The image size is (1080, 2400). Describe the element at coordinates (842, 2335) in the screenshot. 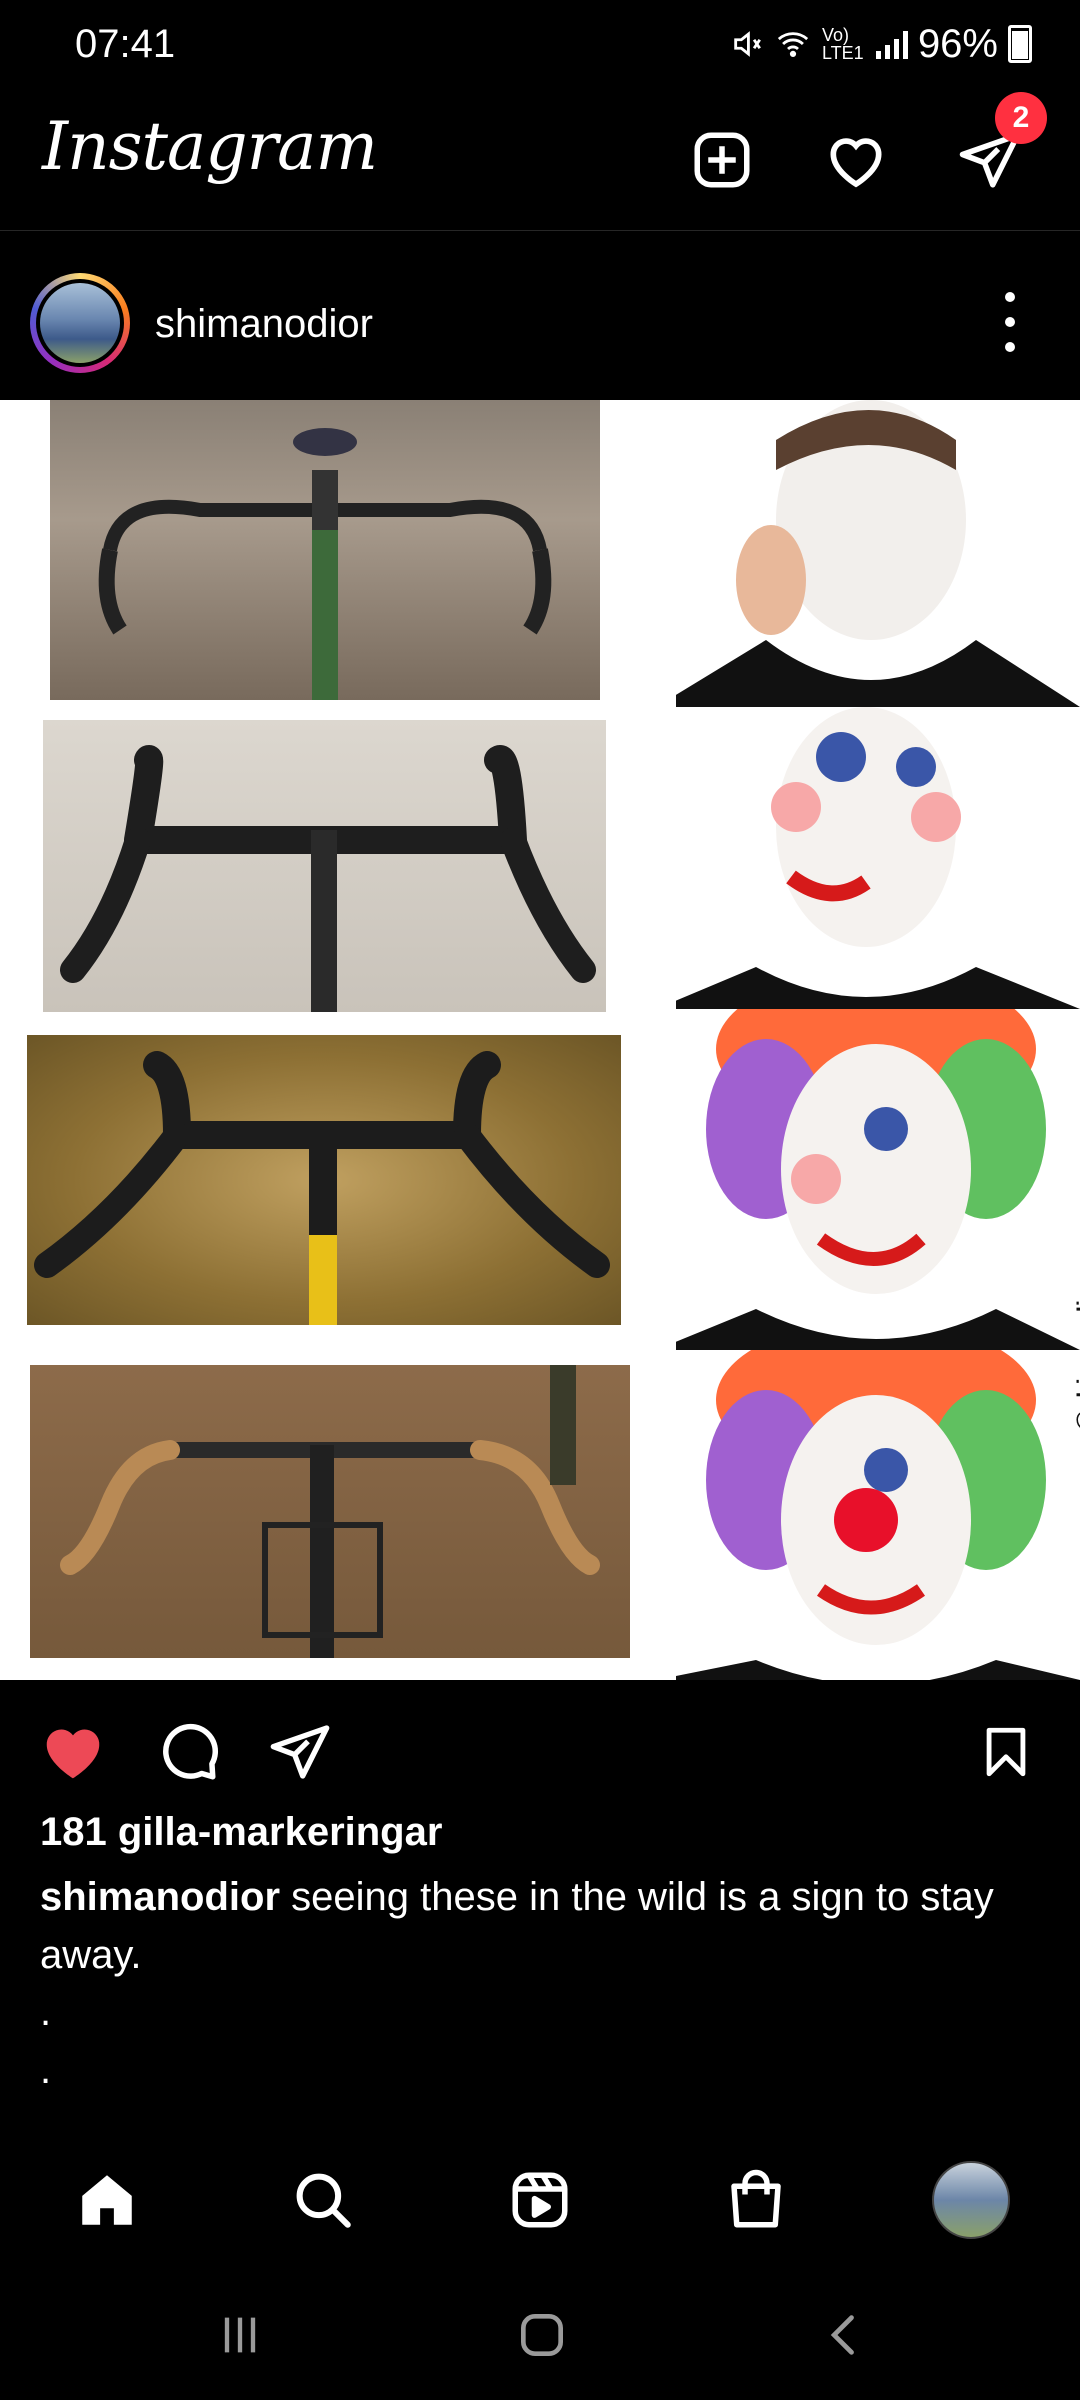

I see `back-icon` at that location.